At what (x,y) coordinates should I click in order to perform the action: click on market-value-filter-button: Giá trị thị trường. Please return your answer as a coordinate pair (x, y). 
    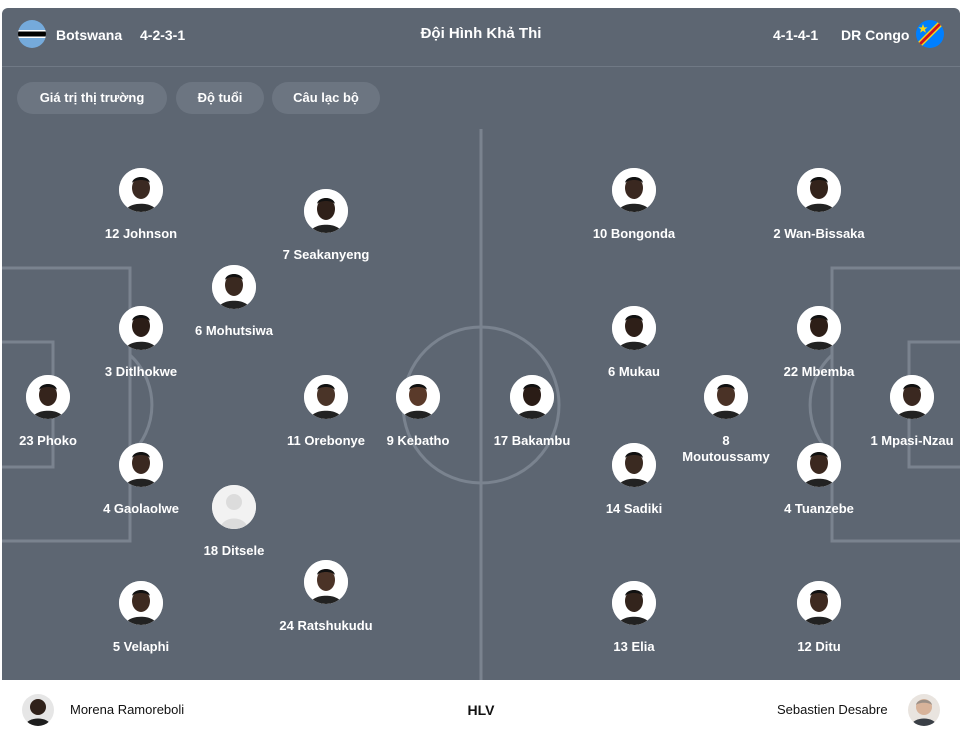
    Looking at the image, I should click on (92, 98).